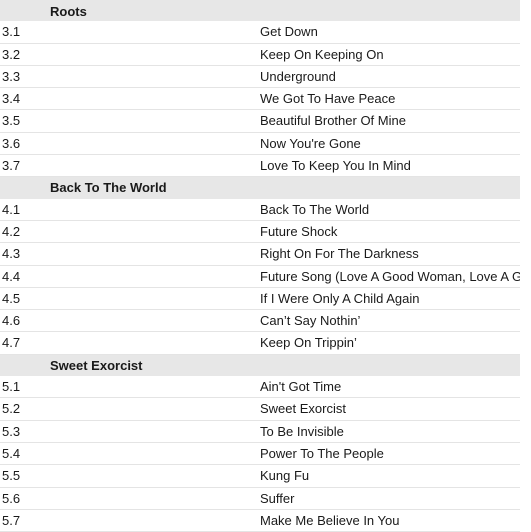  What do you see at coordinates (390, 343) in the screenshot?
I see `track-title: Keep On Trippin’` at bounding box center [390, 343].